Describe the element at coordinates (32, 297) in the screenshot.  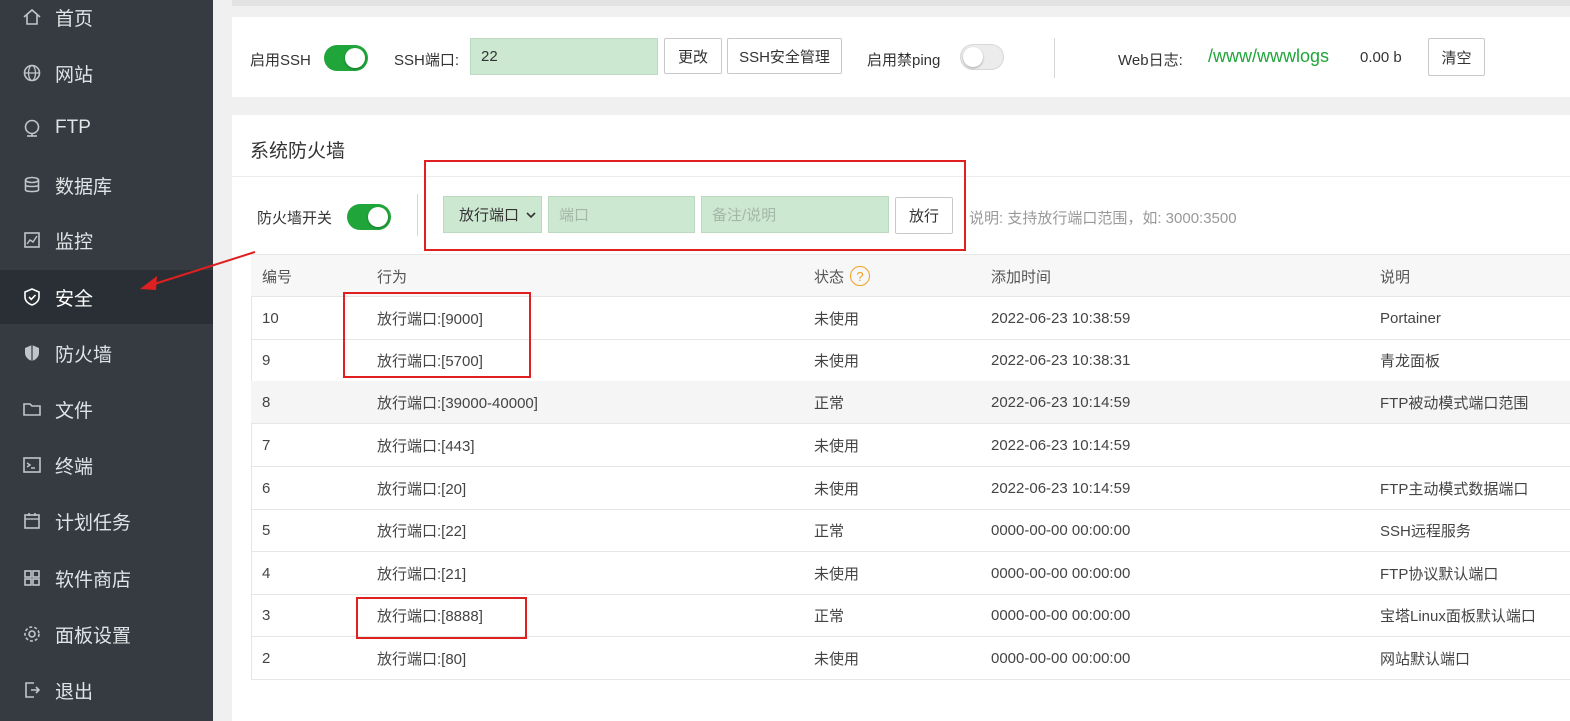
I see `shield-check-icon` at that location.